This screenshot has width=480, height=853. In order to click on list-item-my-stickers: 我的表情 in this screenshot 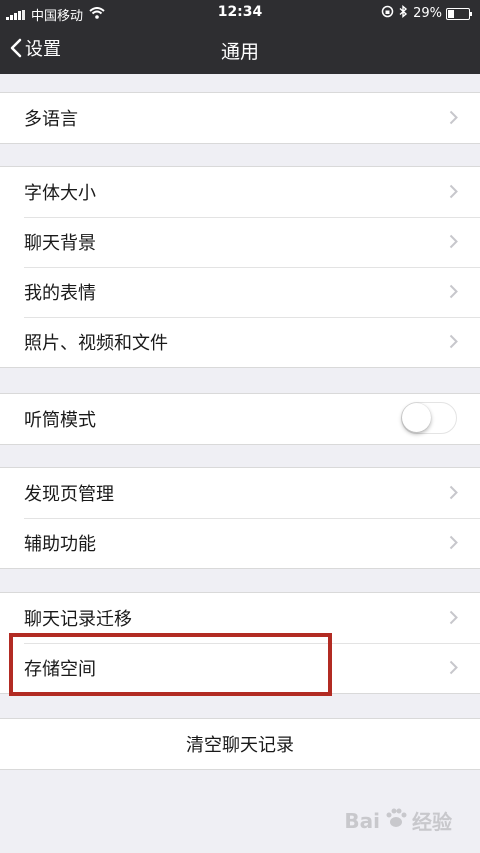, I will do `click(240, 292)`.